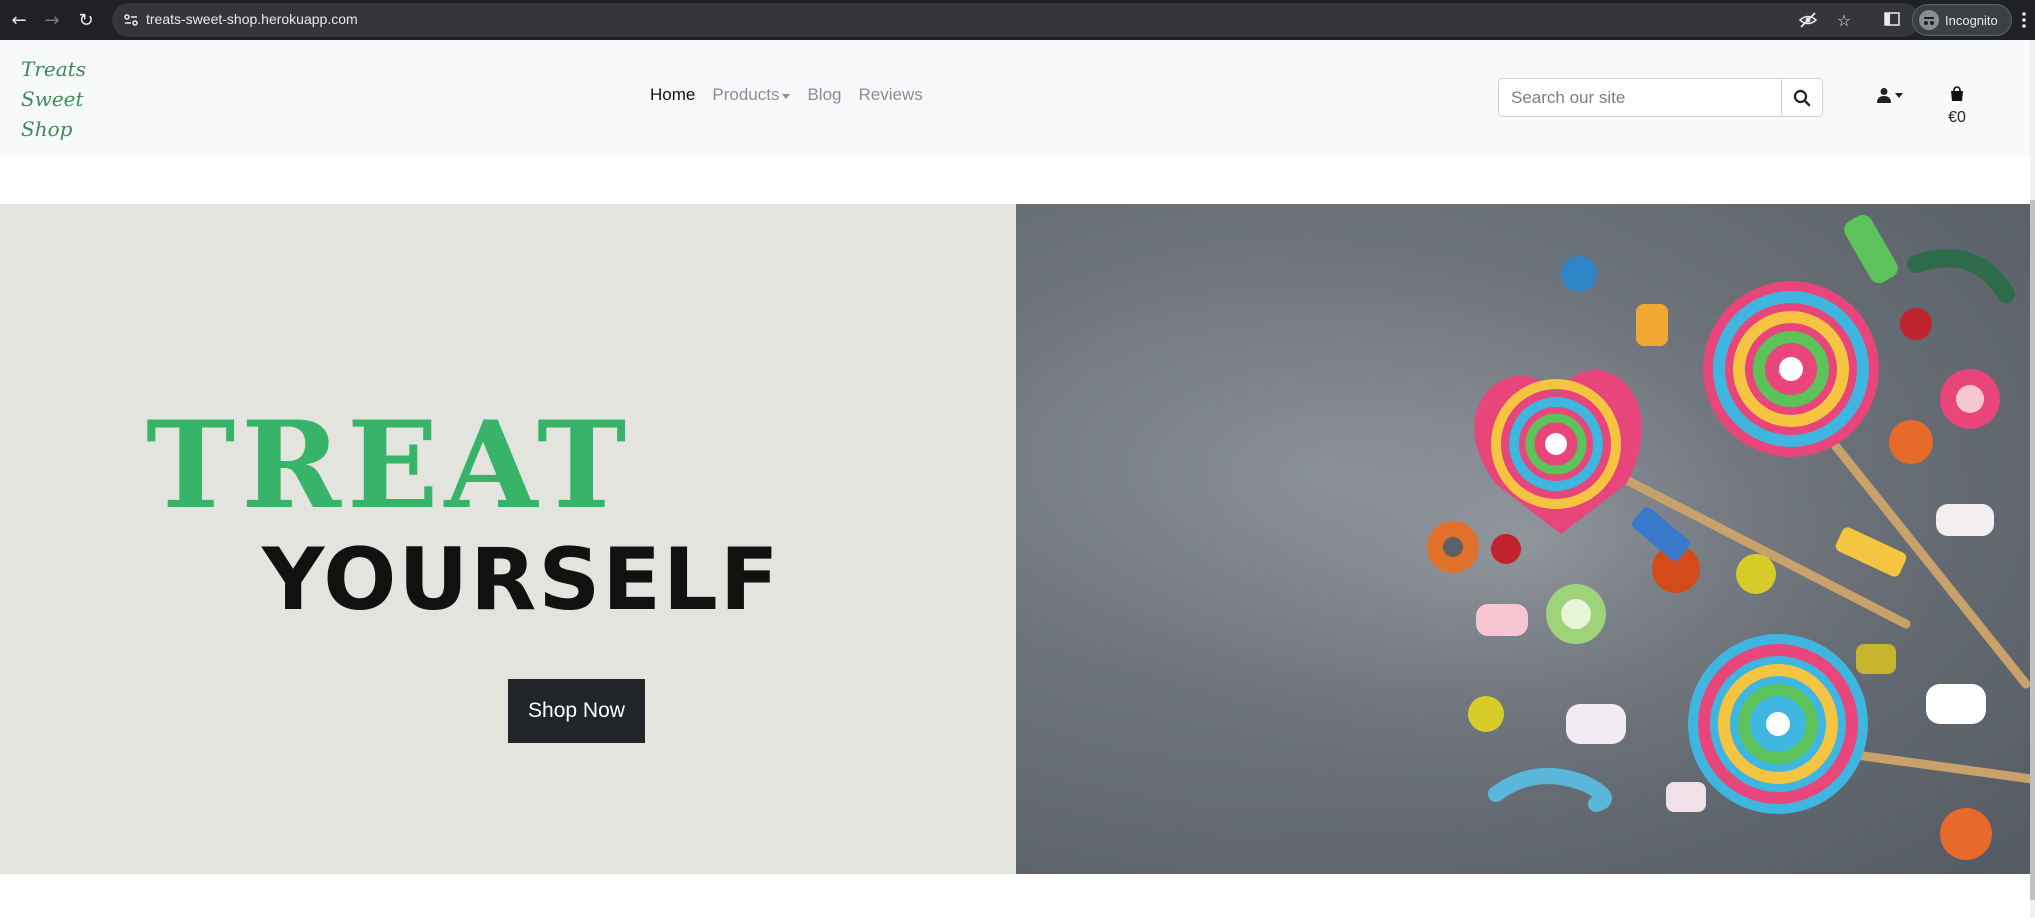 The height and width of the screenshot is (918, 2035). I want to click on nav-blog: Blog, so click(824, 95).